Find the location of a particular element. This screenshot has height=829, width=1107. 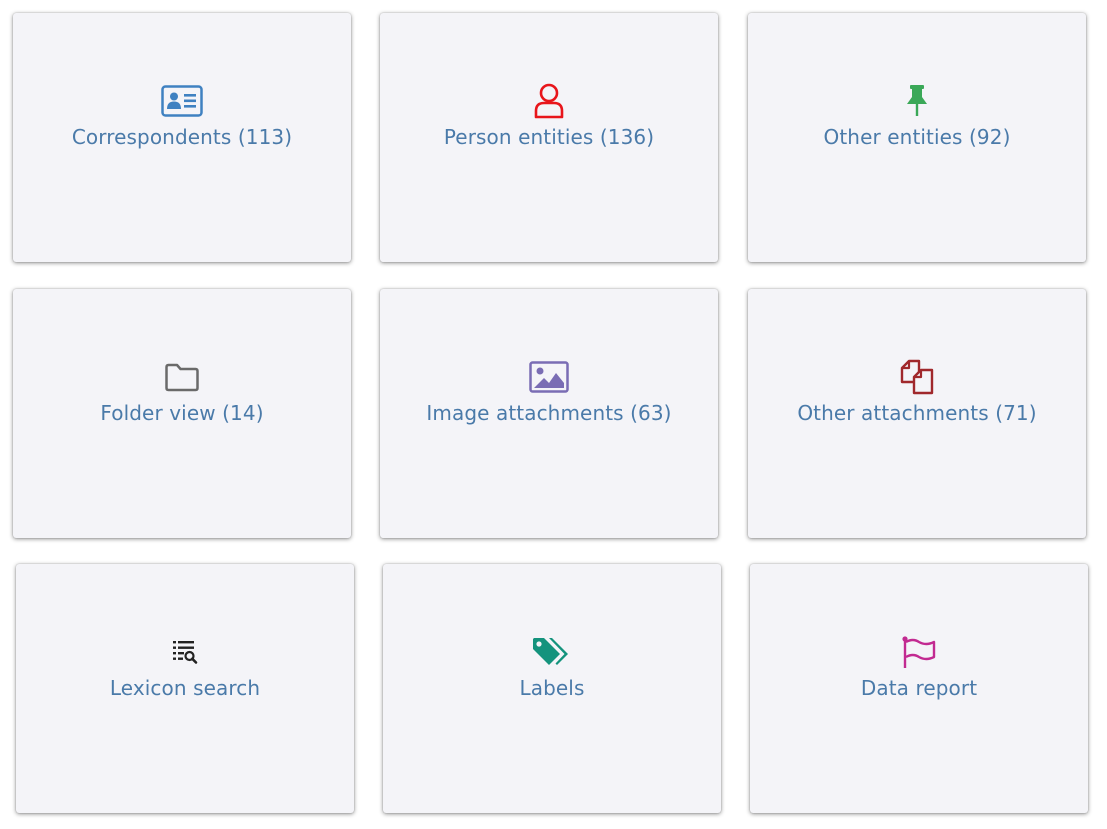

tile-folder-view: Folder view (14) is located at coordinates (182, 413).